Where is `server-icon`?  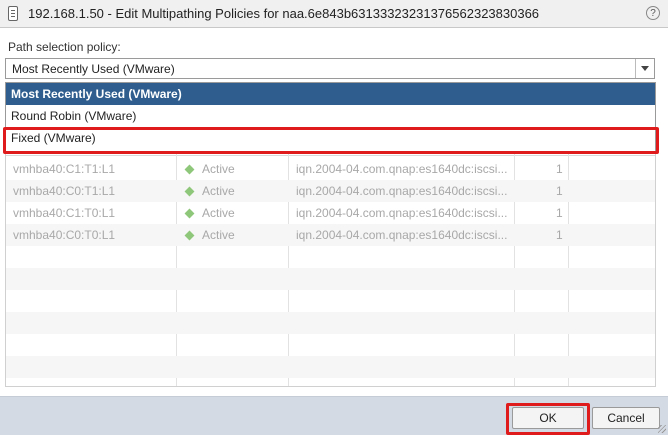 server-icon is located at coordinates (13, 13).